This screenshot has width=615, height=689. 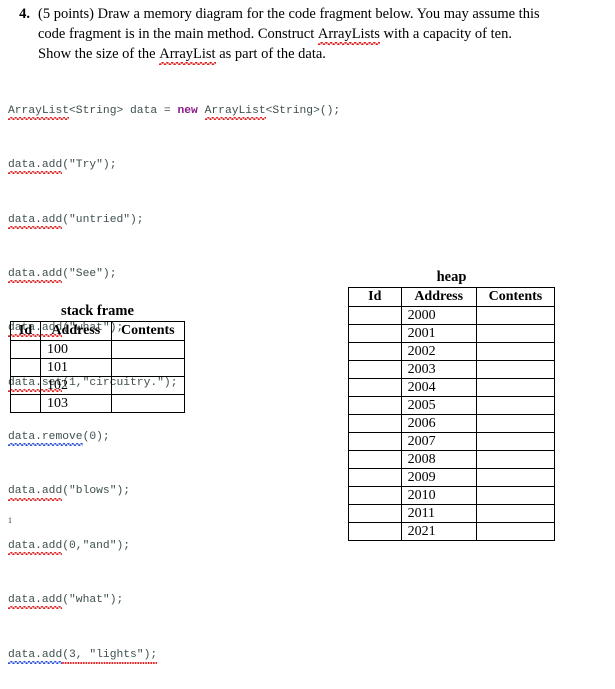 I want to click on cell-address: 2011, so click(x=438, y=513).